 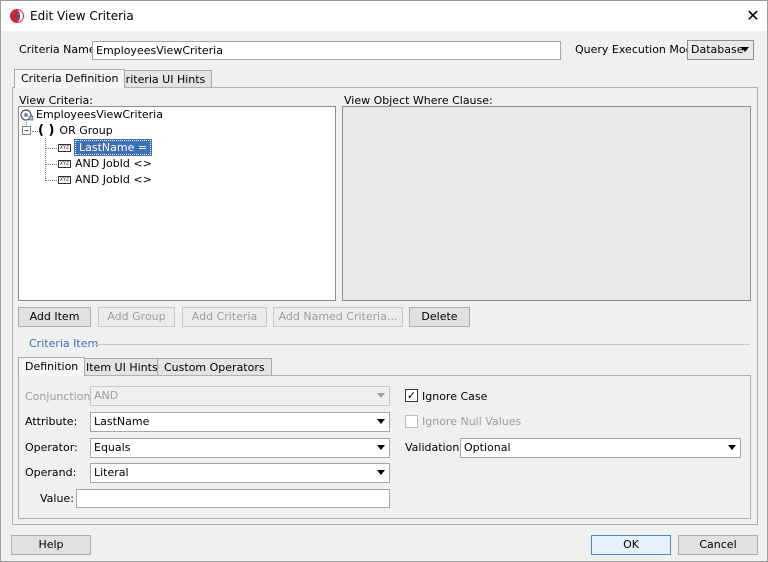 What do you see at coordinates (240, 396) in the screenshot?
I see `conjunction-select: AND` at bounding box center [240, 396].